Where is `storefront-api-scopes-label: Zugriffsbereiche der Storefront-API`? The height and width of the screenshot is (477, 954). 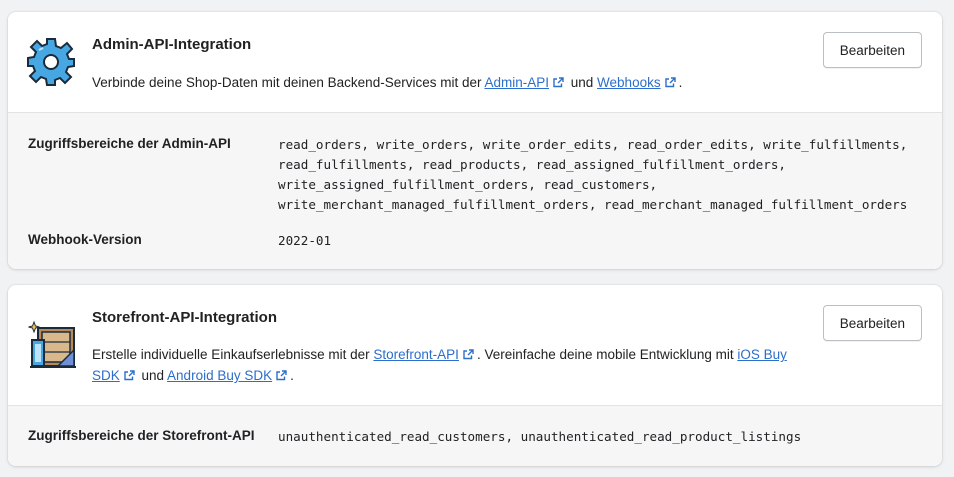 storefront-api-scopes-label: Zugriffsbereiche der Storefront-API is located at coordinates (141, 435).